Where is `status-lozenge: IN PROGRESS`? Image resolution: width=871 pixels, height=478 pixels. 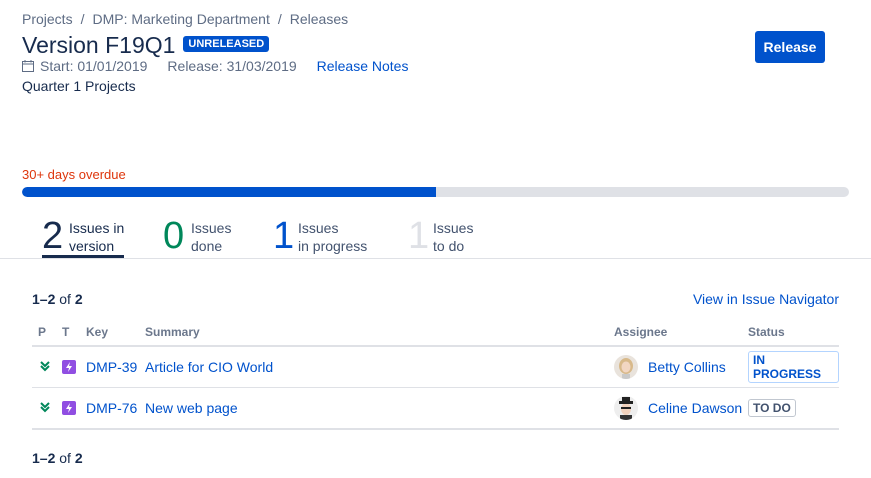 status-lozenge: IN PROGRESS is located at coordinates (793, 367).